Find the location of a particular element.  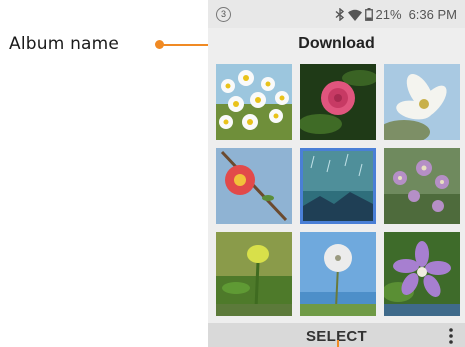

photo-thumbnail-white-flower is located at coordinates (422, 102).